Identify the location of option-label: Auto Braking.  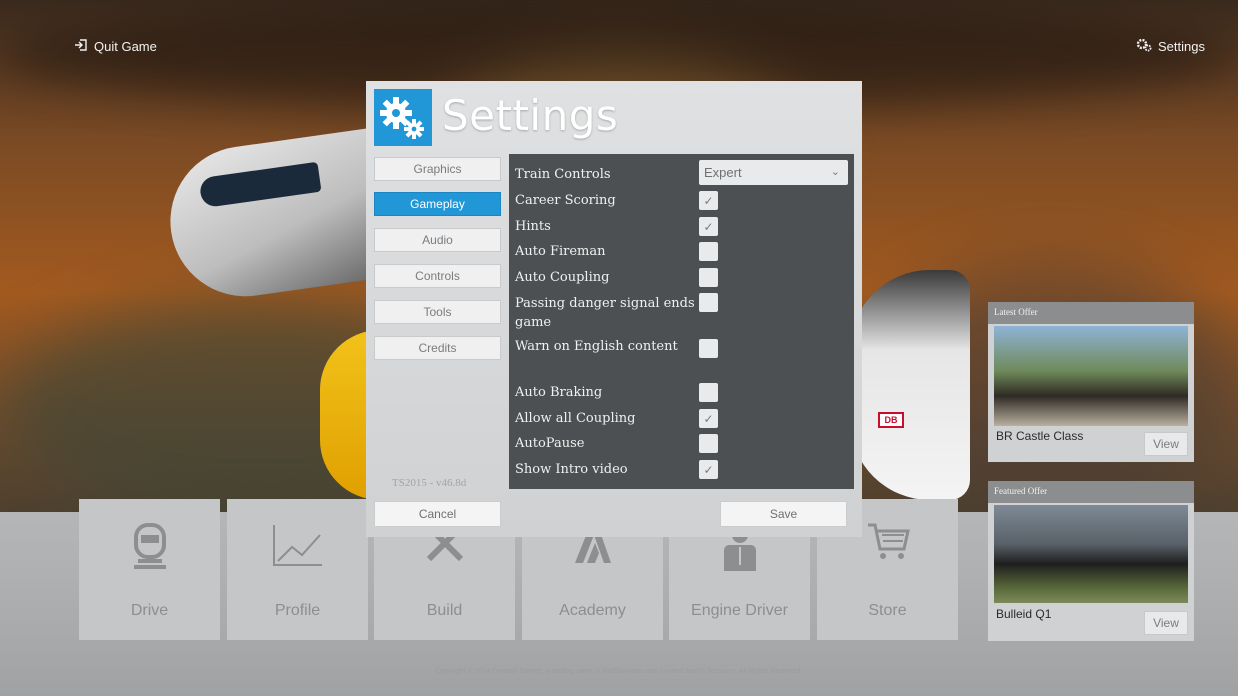
(559, 392).